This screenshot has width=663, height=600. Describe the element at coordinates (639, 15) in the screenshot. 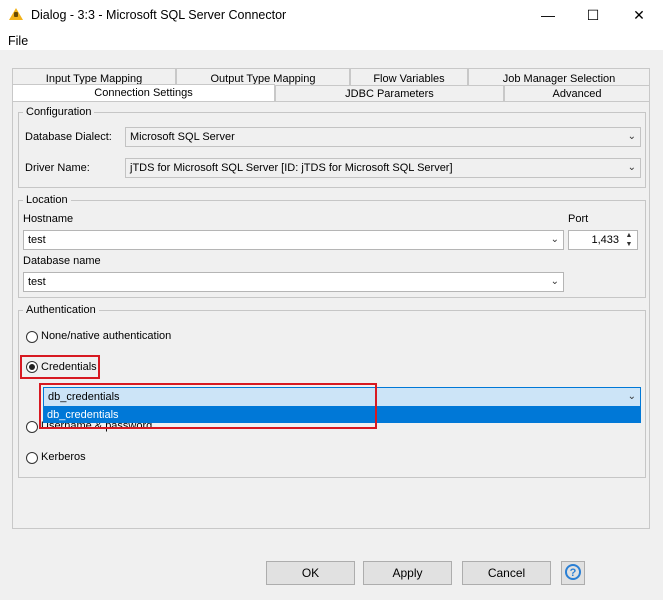

I see `close-button: ✕` at that location.